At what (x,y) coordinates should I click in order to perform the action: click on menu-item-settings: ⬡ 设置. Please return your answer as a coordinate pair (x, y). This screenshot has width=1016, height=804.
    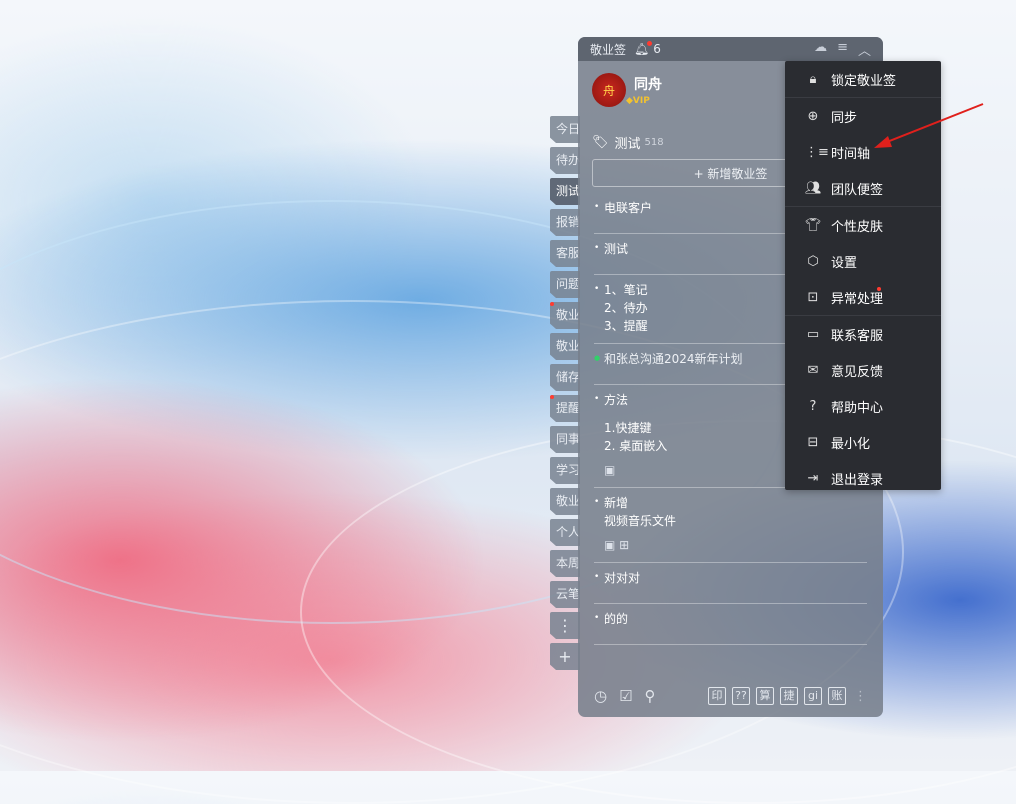
    Looking at the image, I should click on (863, 261).